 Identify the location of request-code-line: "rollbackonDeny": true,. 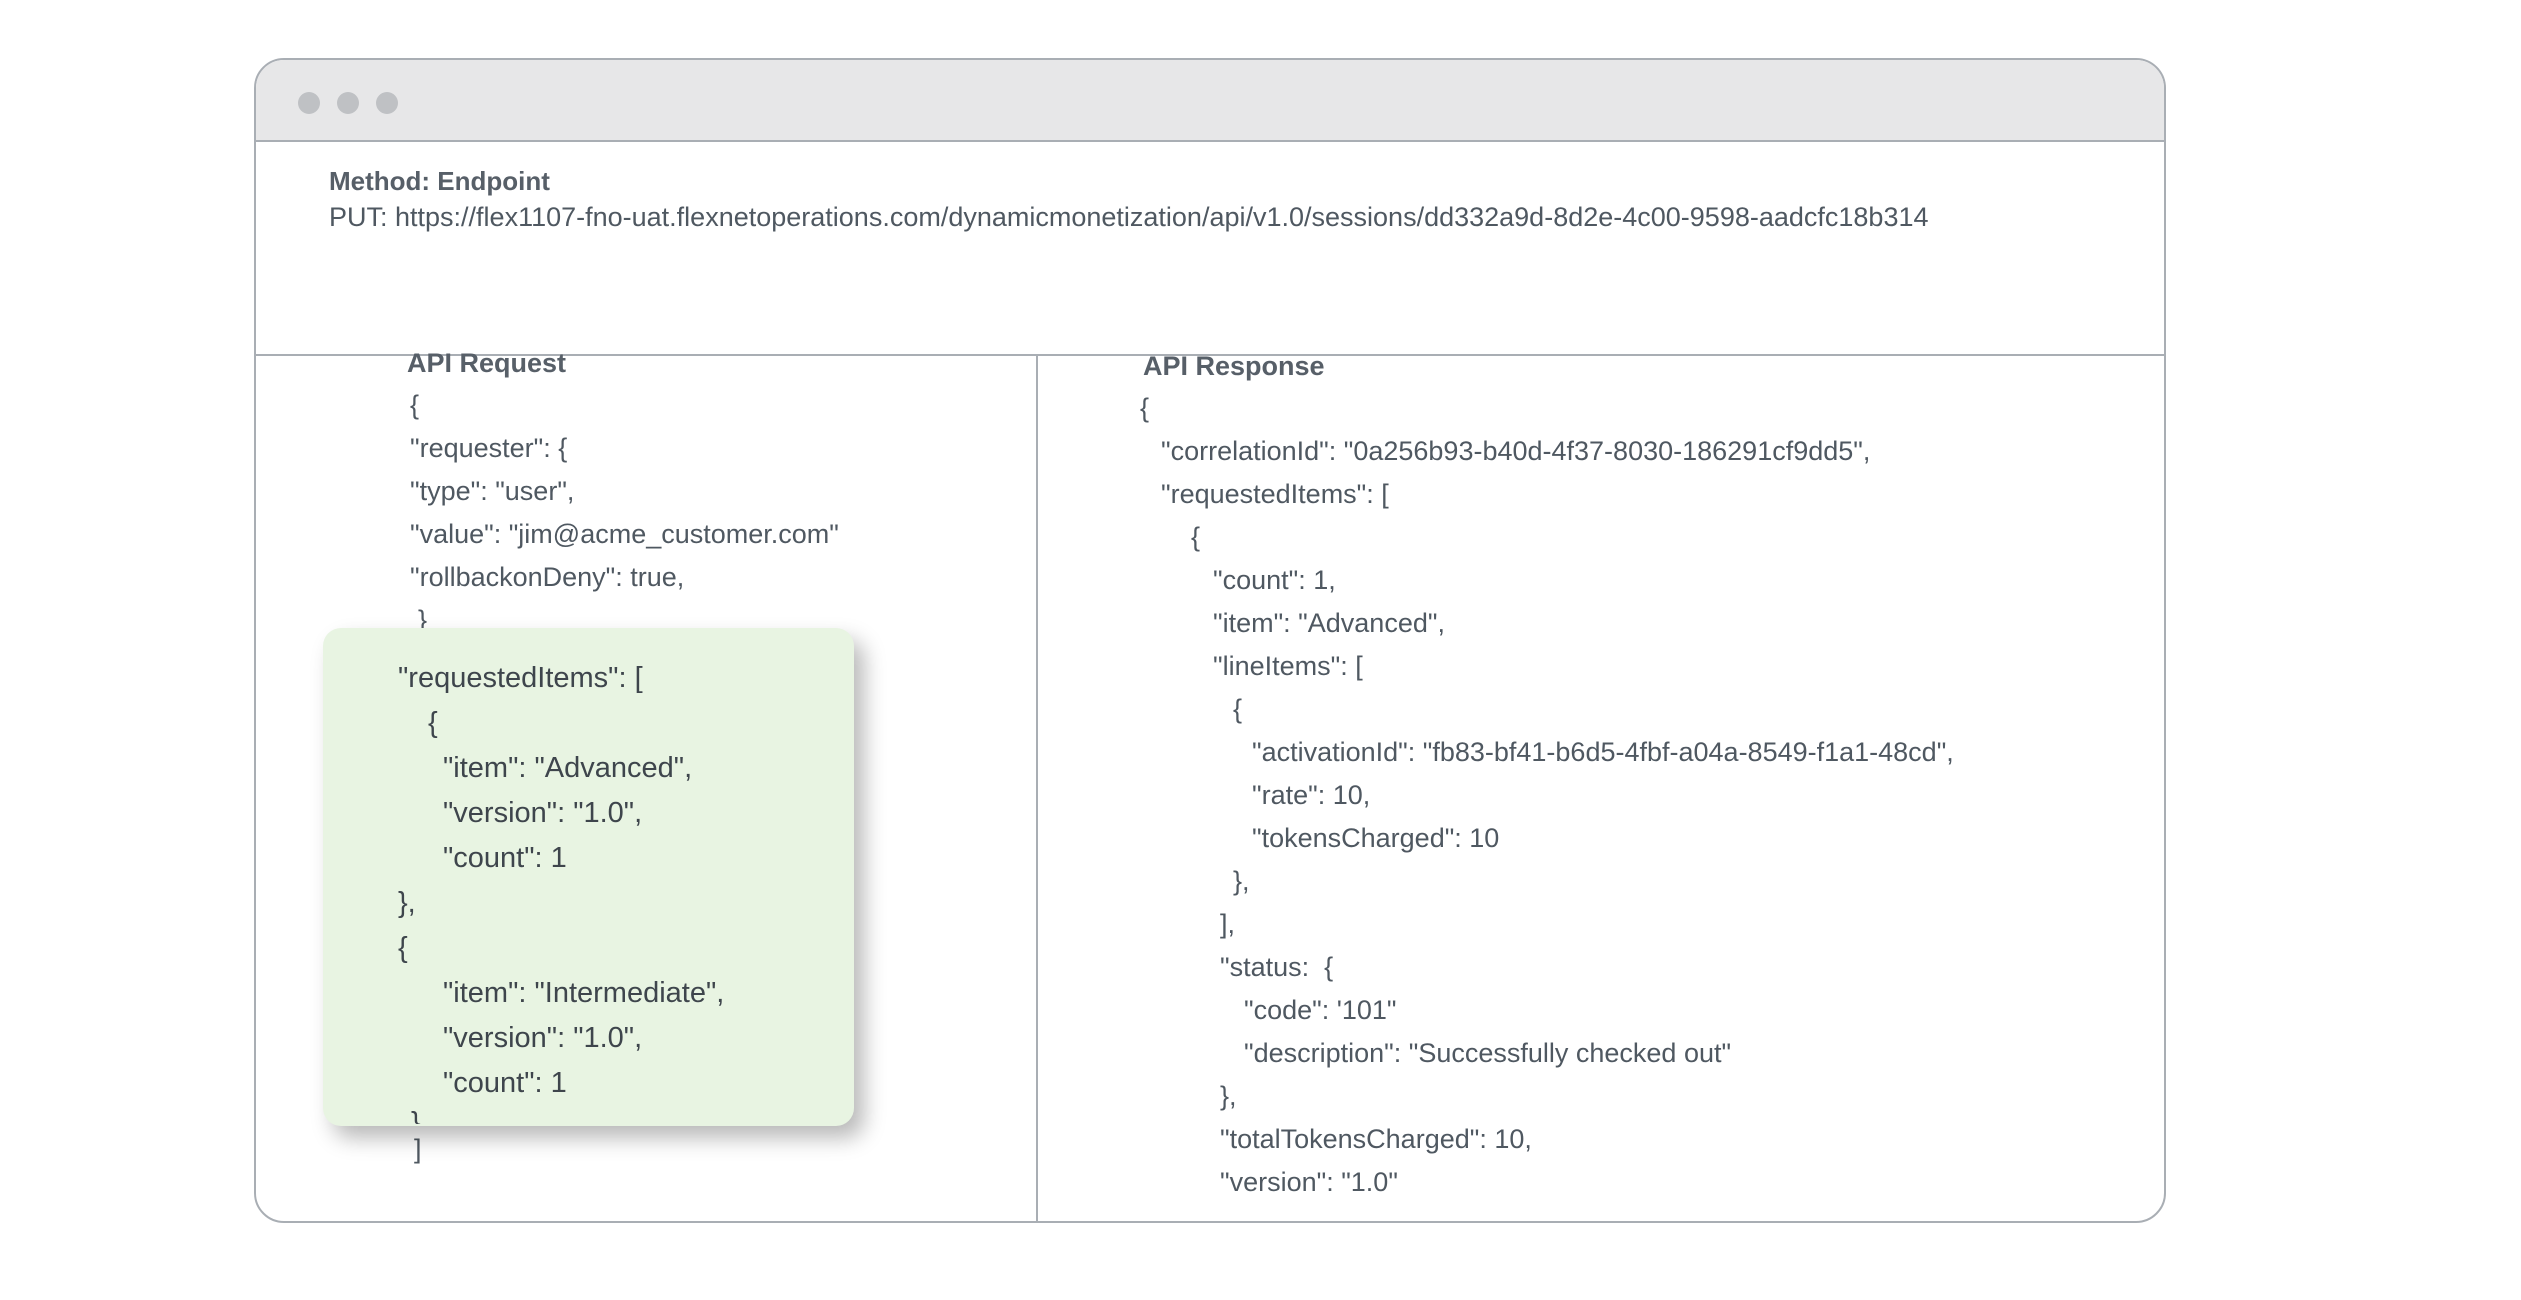
(547, 577).